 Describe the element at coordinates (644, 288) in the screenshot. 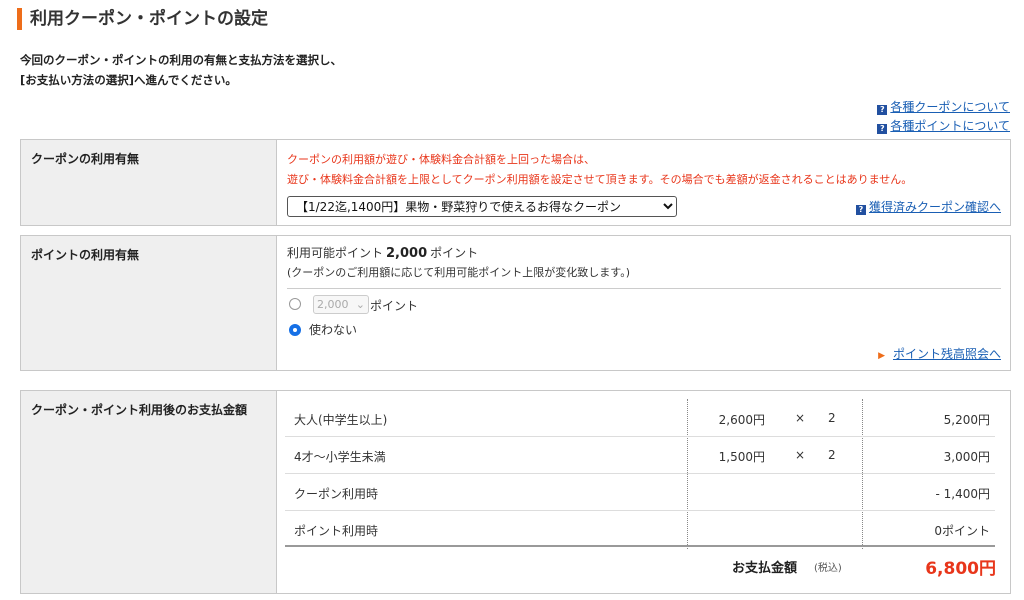

I see `points-divider` at that location.